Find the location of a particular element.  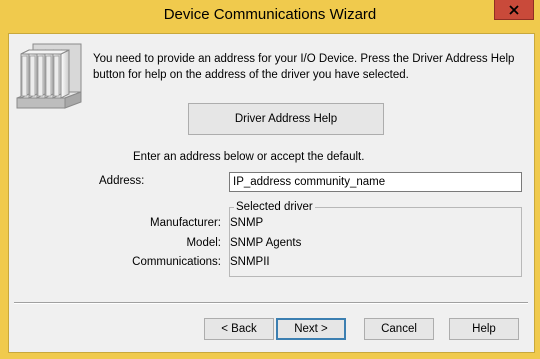

close-icon is located at coordinates (514, 9).